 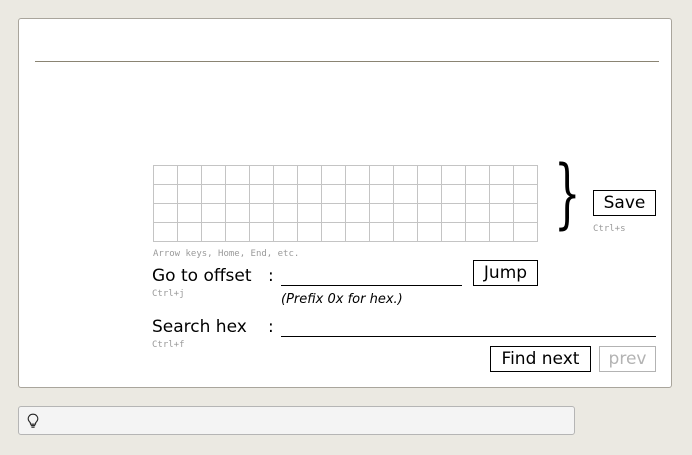 I want to click on search-hex-colon: :, so click(x=271, y=327).